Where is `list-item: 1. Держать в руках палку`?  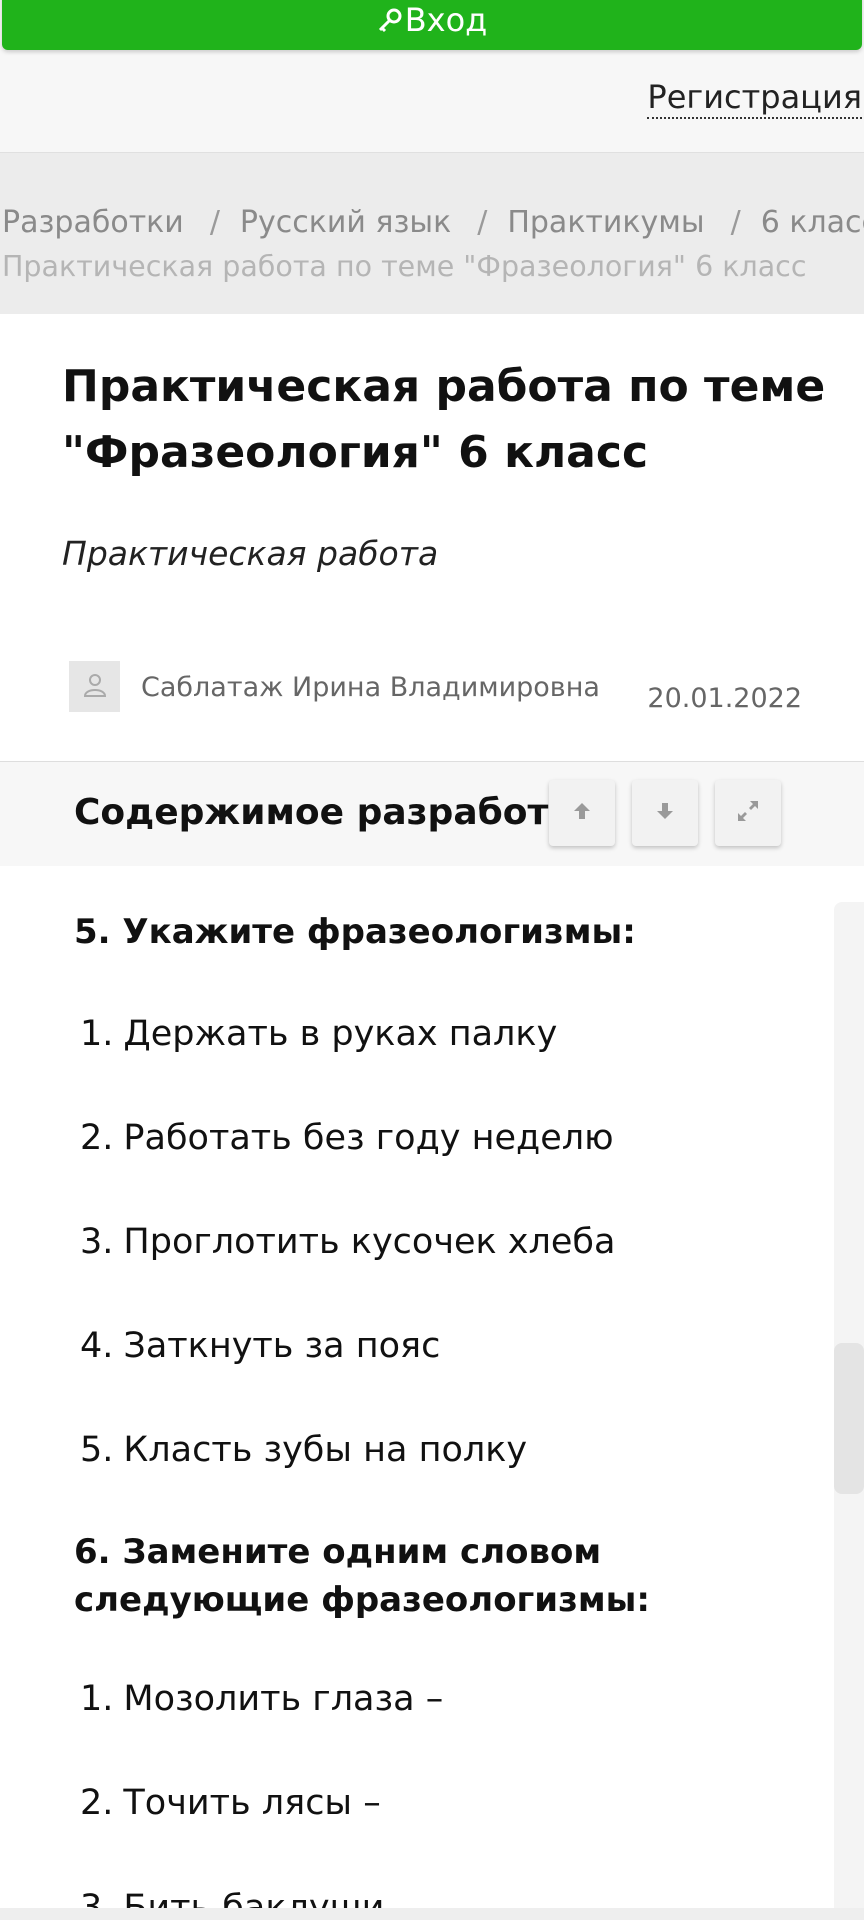 list-item: 1. Держать в руках палку is located at coordinates (318, 1034).